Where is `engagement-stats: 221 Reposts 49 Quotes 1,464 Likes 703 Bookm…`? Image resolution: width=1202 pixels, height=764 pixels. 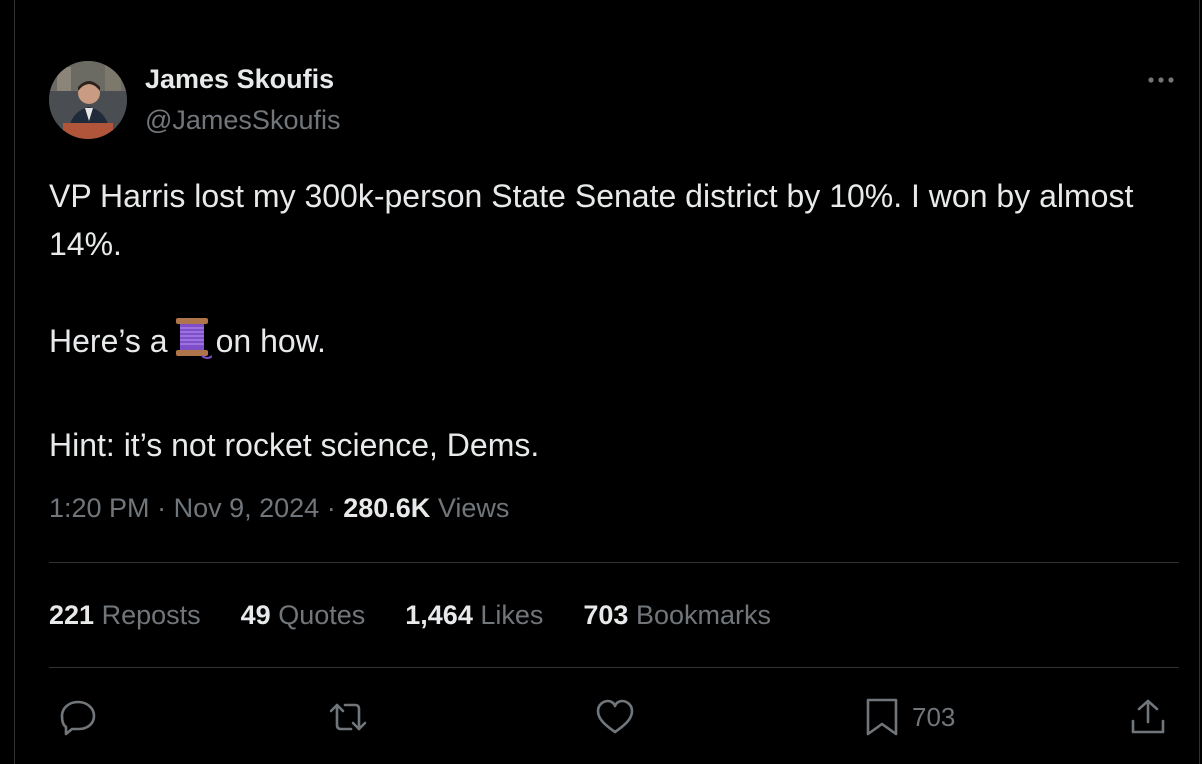
engagement-stats: 221 Reposts 49 Quotes 1,464 Likes 703 Bookm… is located at coordinates (430, 615).